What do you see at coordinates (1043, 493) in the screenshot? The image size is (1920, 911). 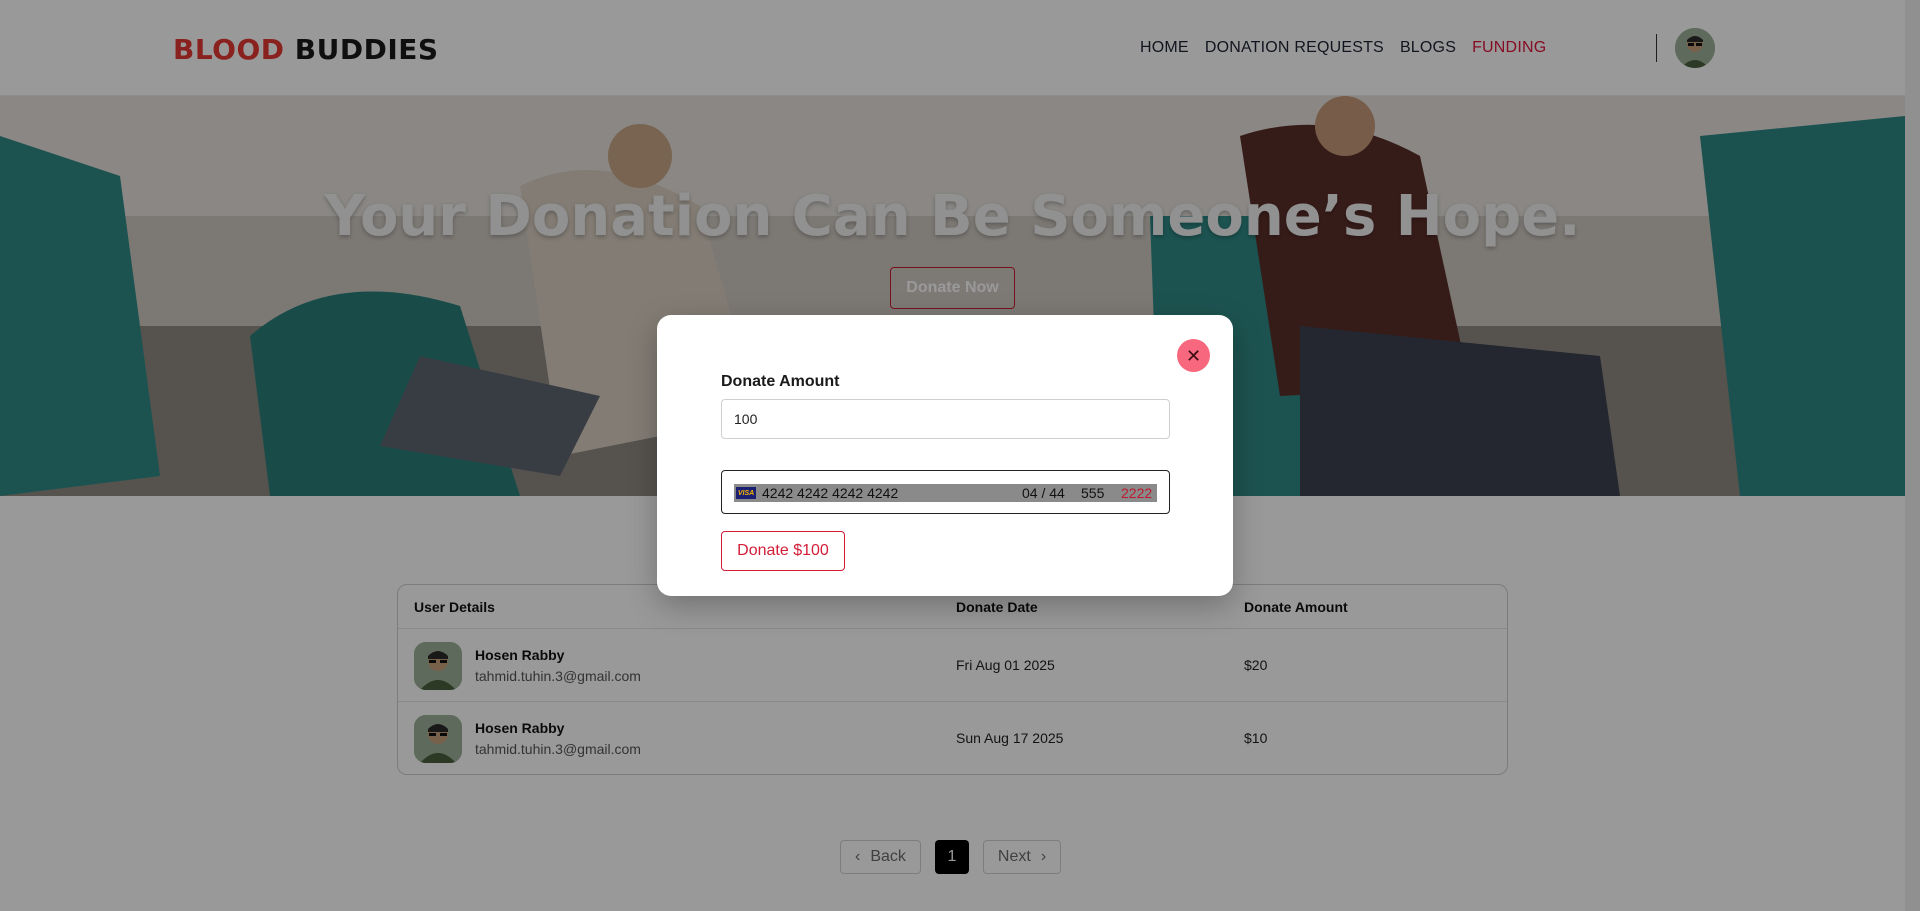 I see `card-expiry-field: 04 / 44` at bounding box center [1043, 493].